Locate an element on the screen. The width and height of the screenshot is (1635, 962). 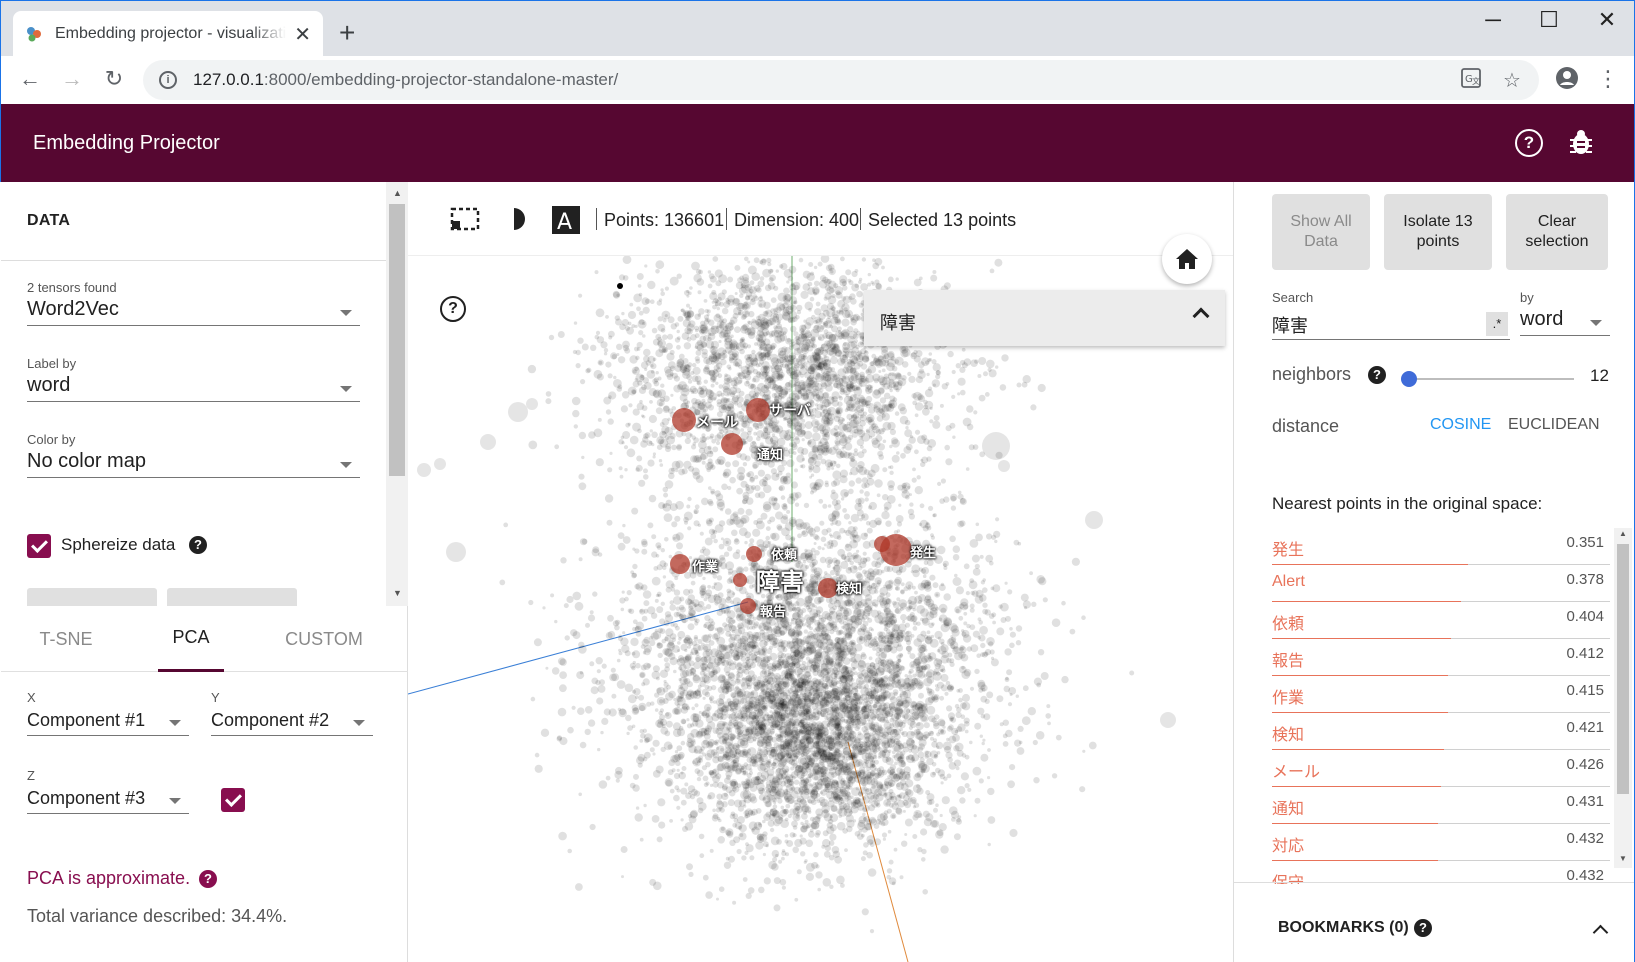
point-label-notify: 通知 is located at coordinates (770, 453).